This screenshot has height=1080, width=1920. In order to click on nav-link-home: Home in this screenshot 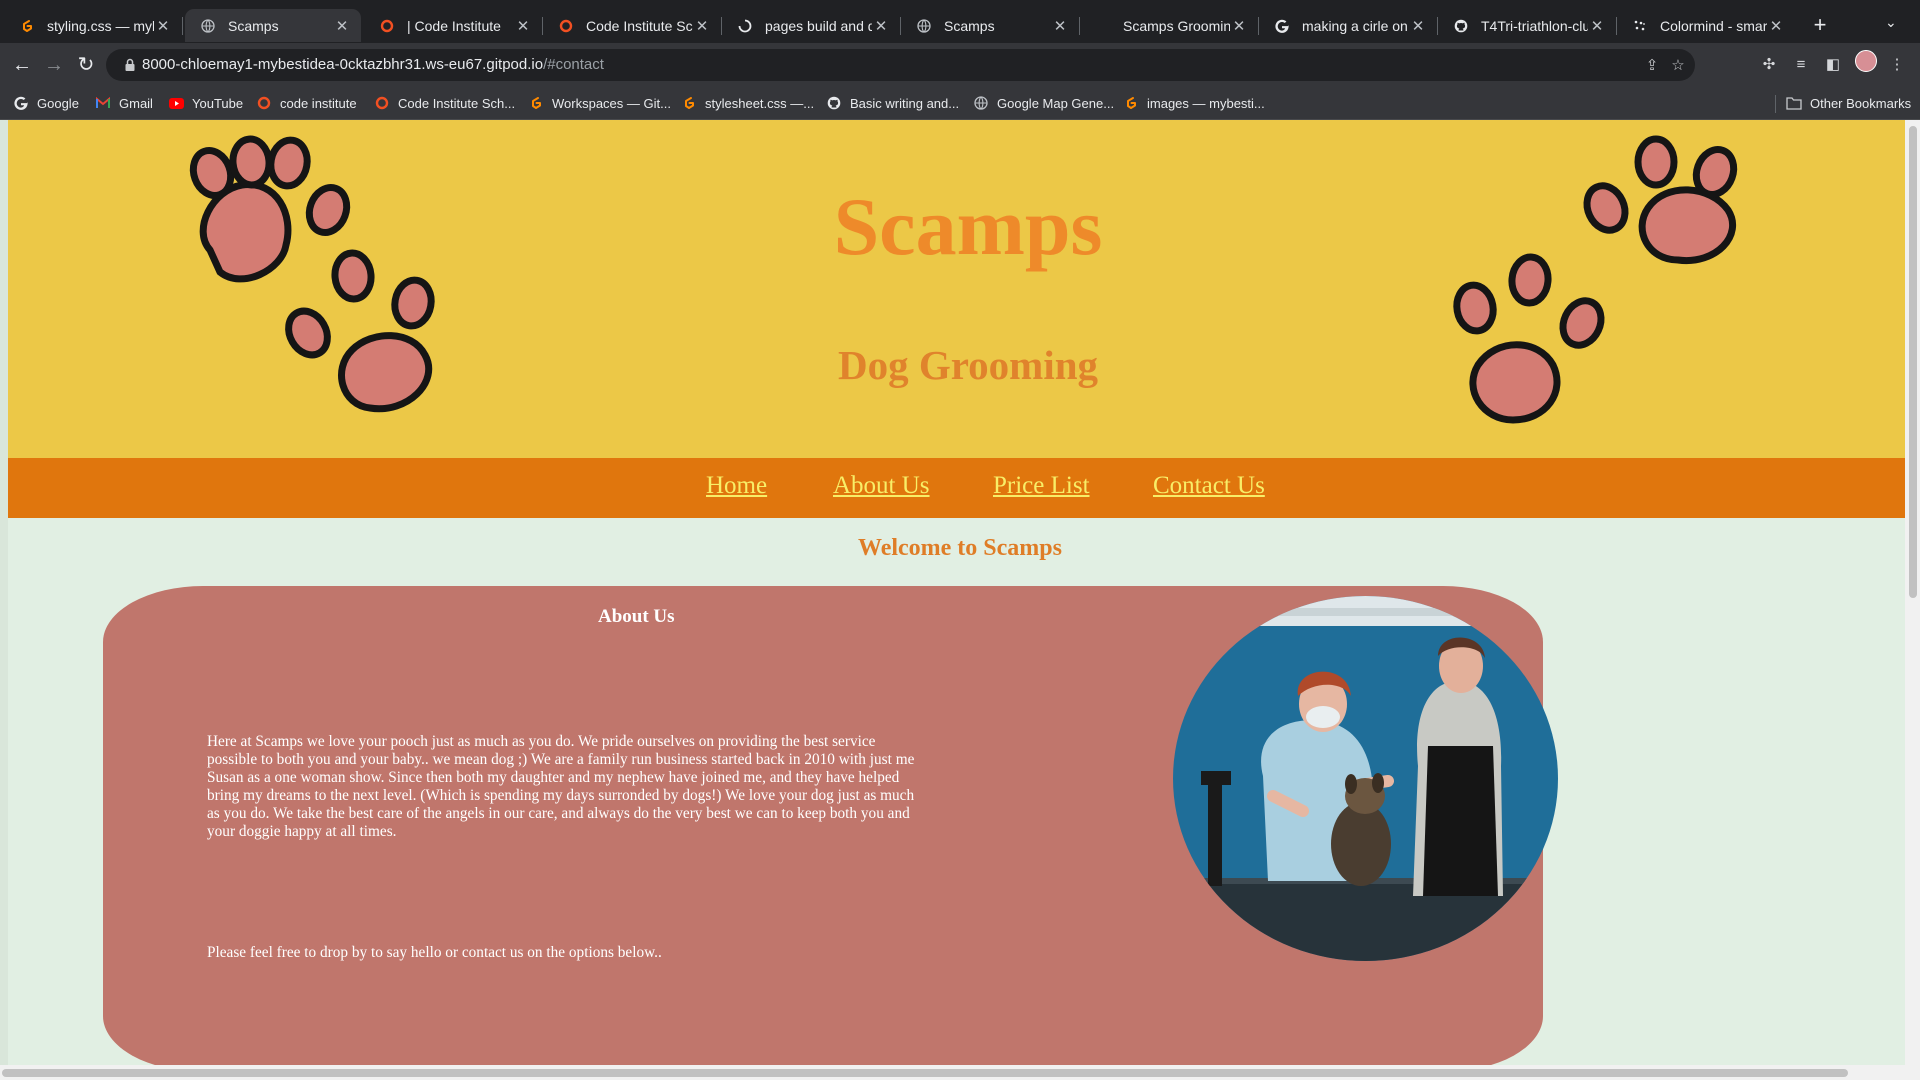, I will do `click(736, 486)`.